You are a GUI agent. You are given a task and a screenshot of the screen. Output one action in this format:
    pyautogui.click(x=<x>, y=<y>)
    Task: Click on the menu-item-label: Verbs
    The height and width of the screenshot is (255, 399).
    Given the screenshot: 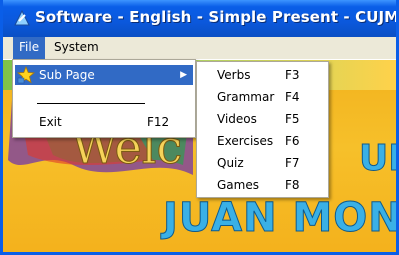 What is the action you would take?
    pyautogui.click(x=234, y=75)
    